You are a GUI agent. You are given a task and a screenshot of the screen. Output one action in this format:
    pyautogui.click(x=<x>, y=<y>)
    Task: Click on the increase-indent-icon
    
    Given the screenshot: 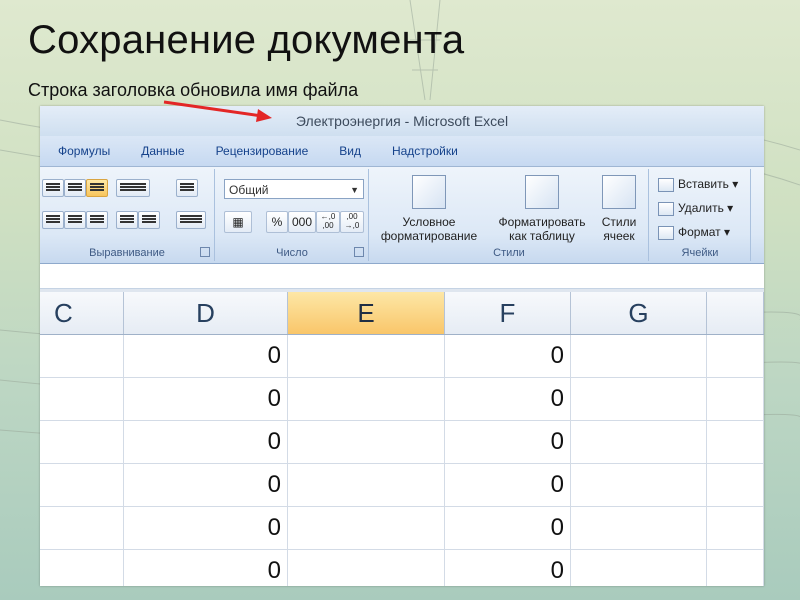 What is the action you would take?
    pyautogui.click(x=149, y=220)
    